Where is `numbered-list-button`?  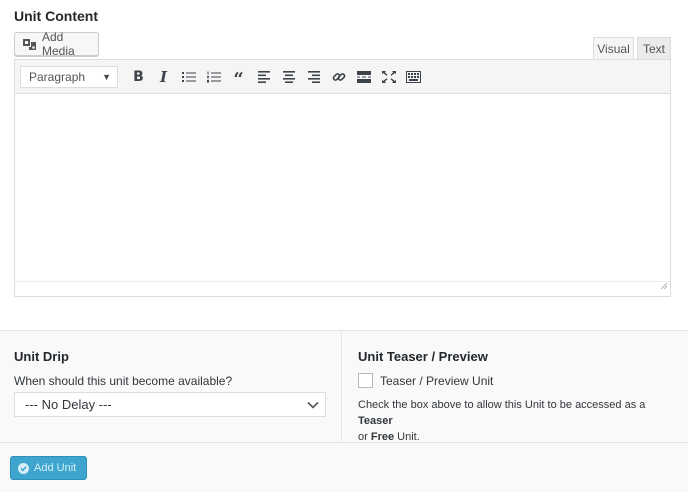
numbered-list-button is located at coordinates (213, 76).